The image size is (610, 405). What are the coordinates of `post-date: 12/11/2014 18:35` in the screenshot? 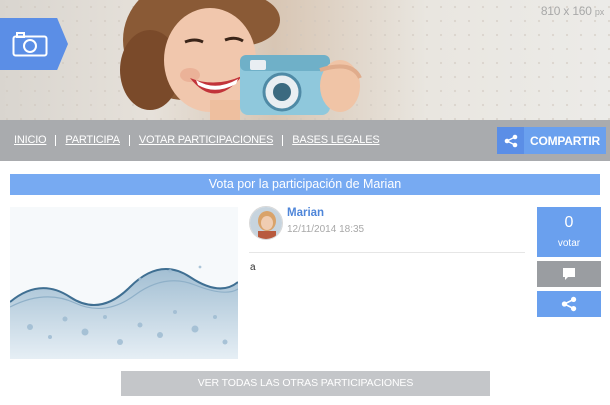 It's located at (326, 229).